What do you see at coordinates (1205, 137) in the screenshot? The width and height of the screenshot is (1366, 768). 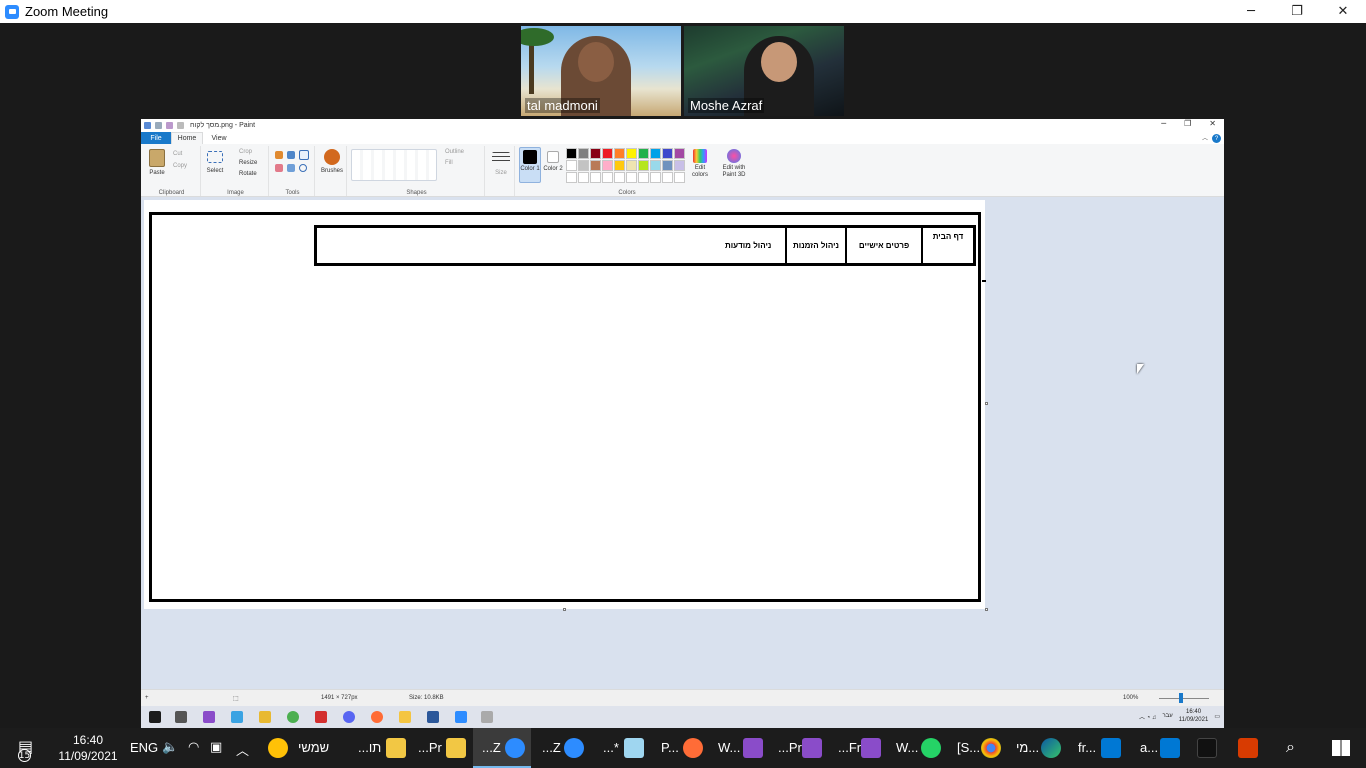 I see `minimize-ribbon-icon: ︿` at bounding box center [1205, 137].